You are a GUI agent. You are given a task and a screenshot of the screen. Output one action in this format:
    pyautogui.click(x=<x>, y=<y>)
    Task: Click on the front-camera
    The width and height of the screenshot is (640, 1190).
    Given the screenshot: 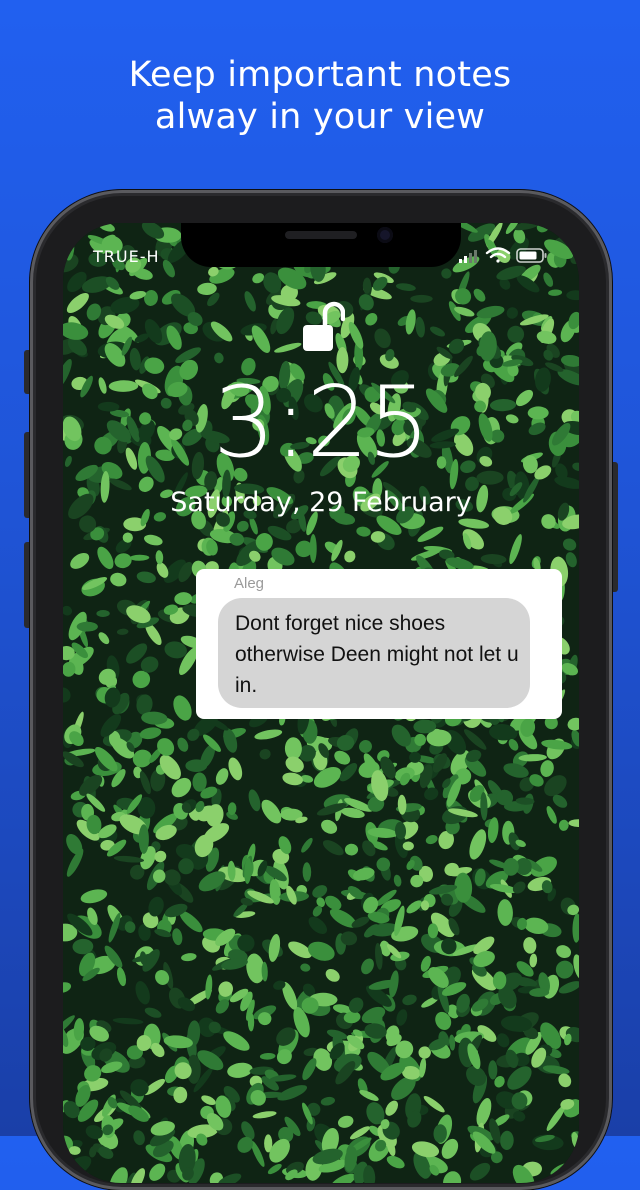 What is the action you would take?
    pyautogui.click(x=385, y=235)
    